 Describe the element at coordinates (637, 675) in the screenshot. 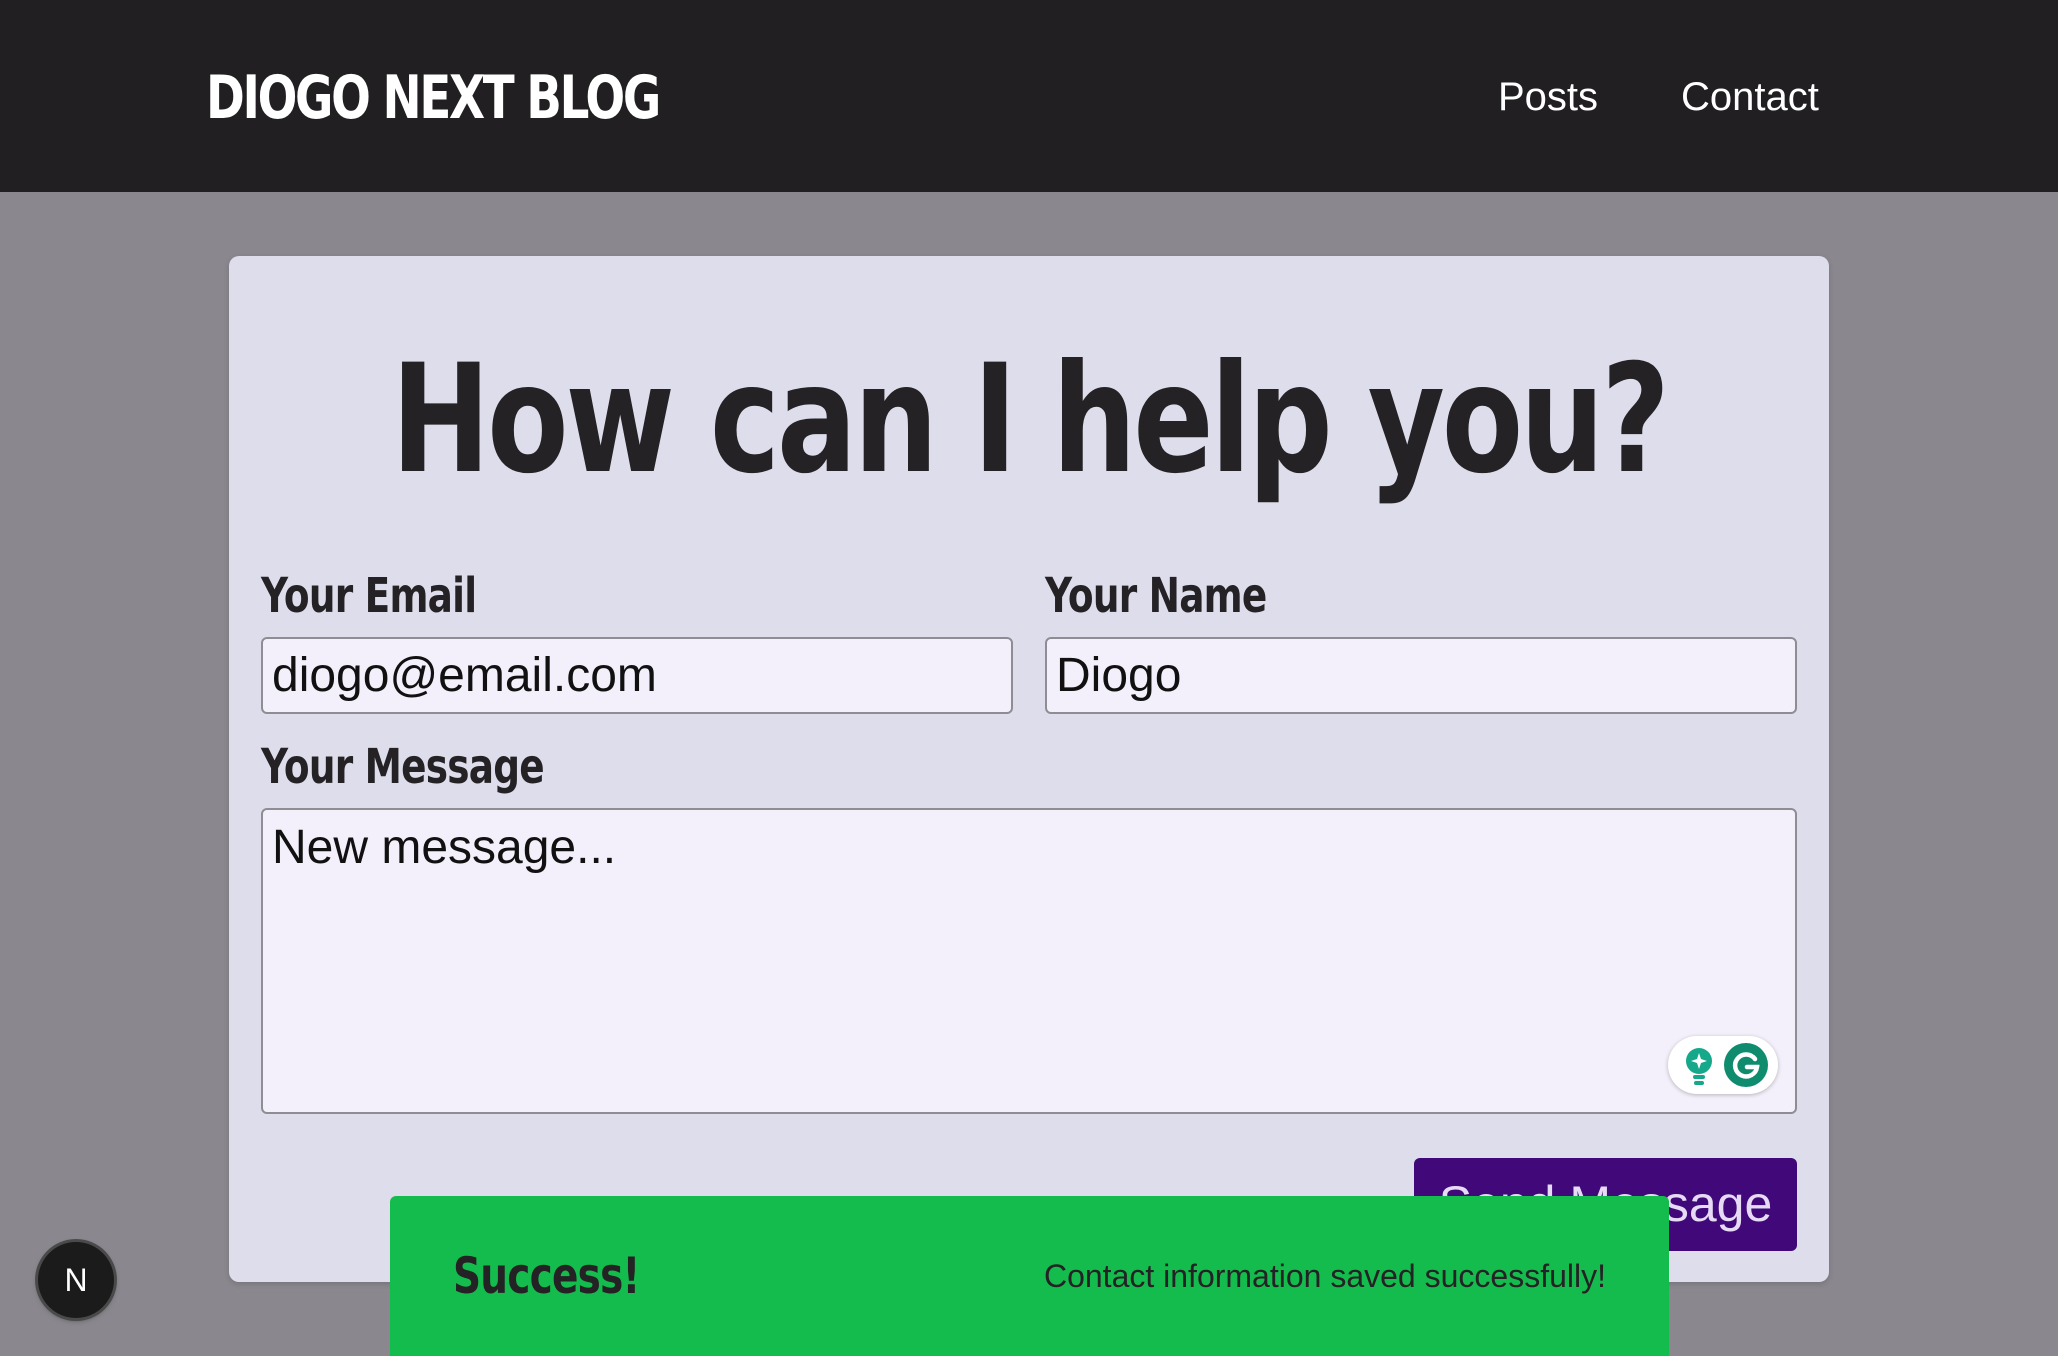

I see `email-input` at that location.